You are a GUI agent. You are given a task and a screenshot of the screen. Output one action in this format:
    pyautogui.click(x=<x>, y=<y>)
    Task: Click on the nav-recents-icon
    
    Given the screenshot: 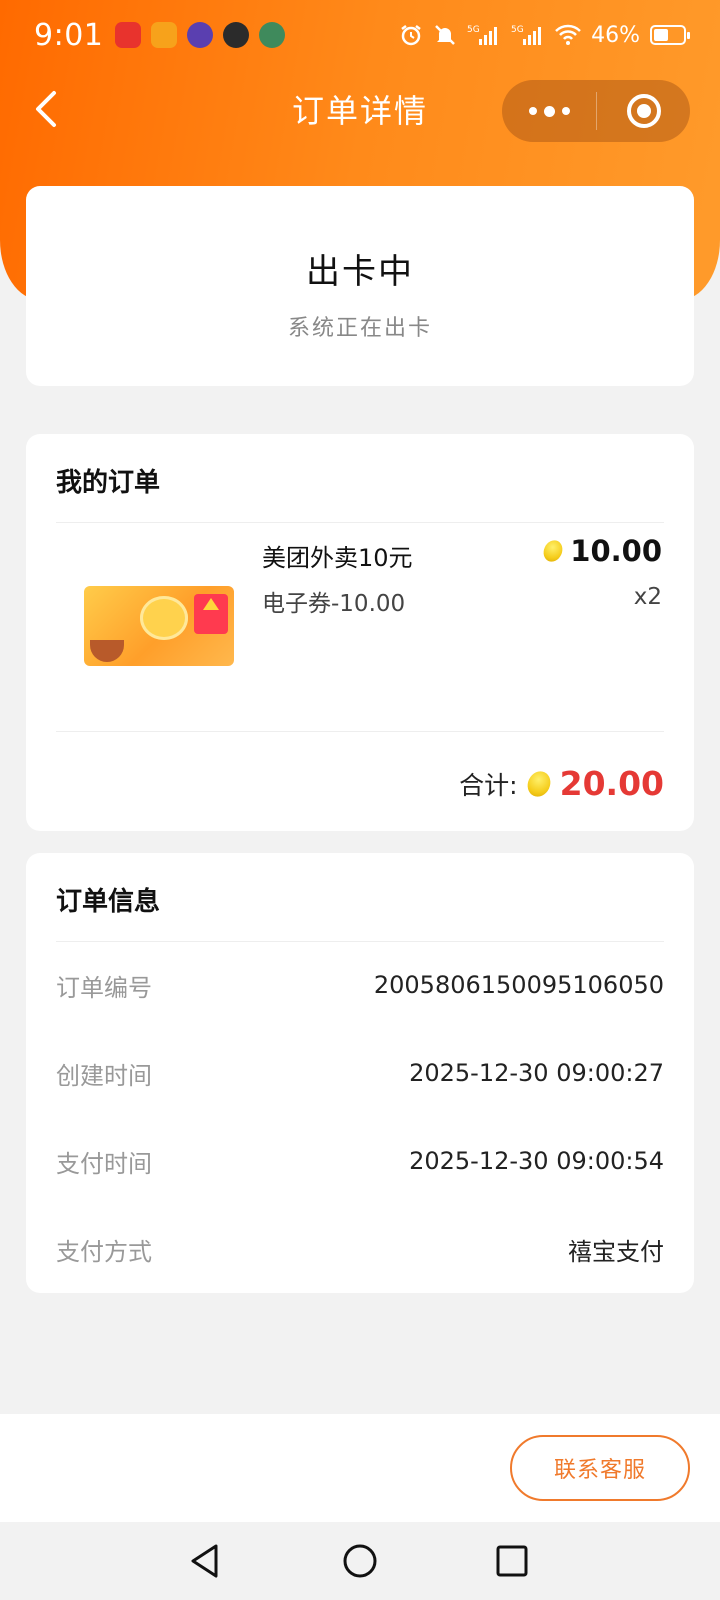 What is the action you would take?
    pyautogui.click(x=512, y=1561)
    